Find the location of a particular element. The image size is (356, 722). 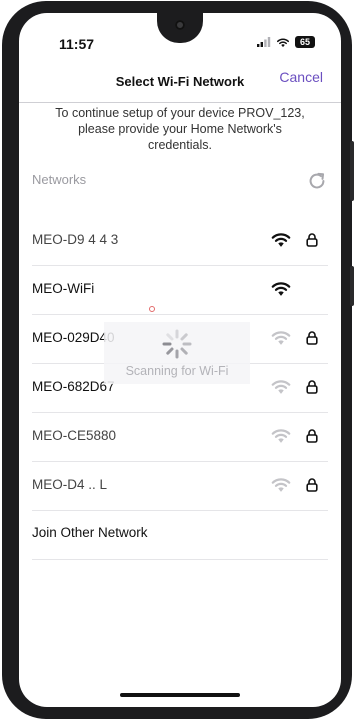

network-name: MEO-D4 .. L is located at coordinates (70, 484).